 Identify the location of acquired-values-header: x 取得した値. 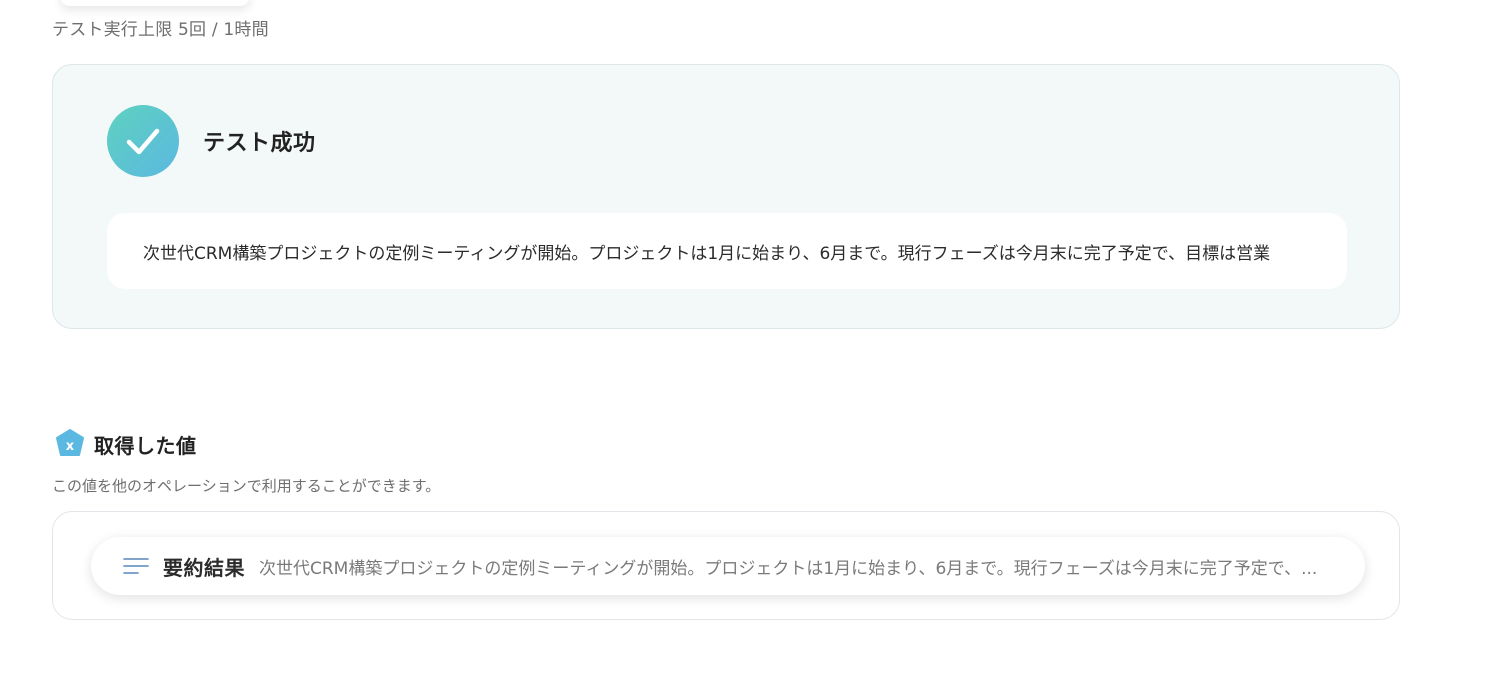
(125, 444).